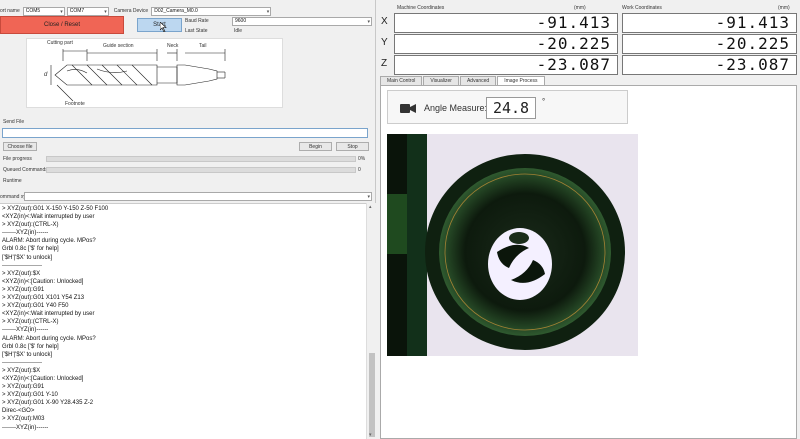  Describe the element at coordinates (196, 31) in the screenshot. I see `last-state-label: Last State` at that location.